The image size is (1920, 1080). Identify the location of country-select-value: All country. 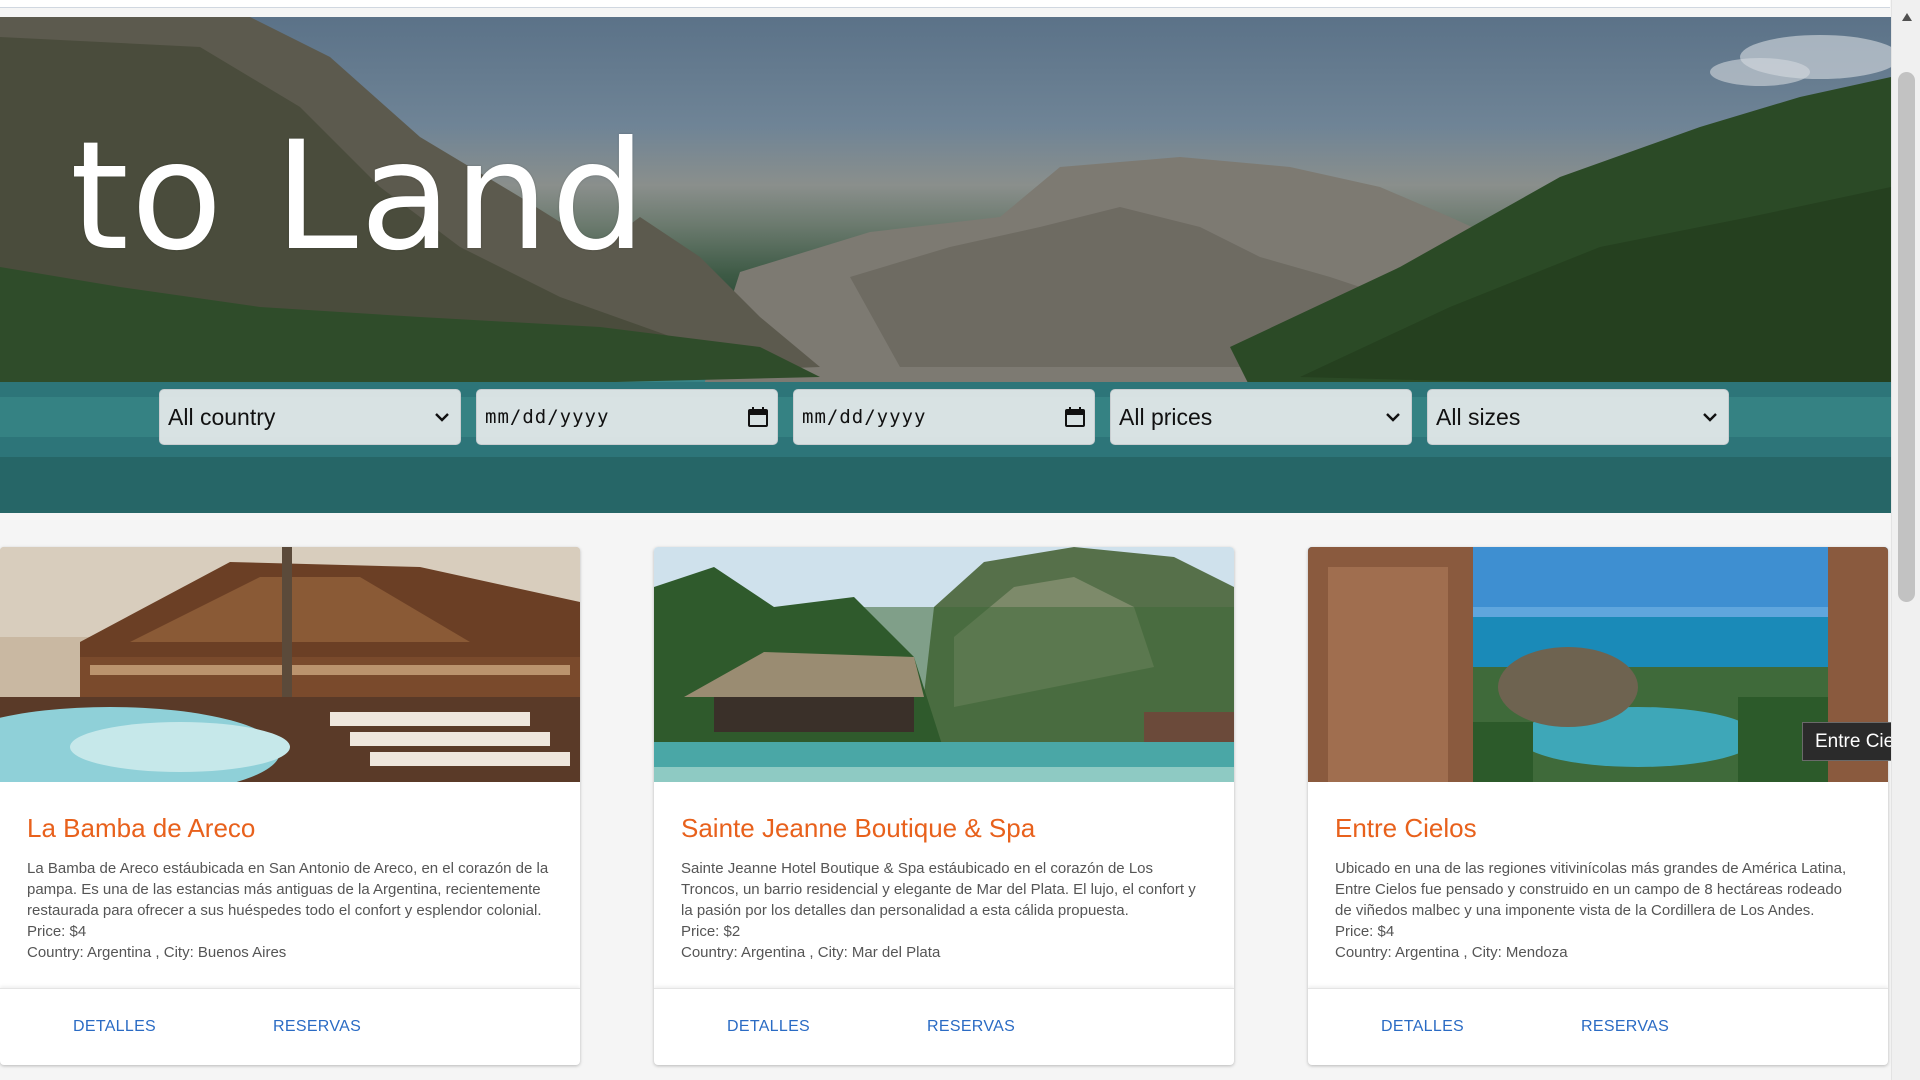
(222, 416).